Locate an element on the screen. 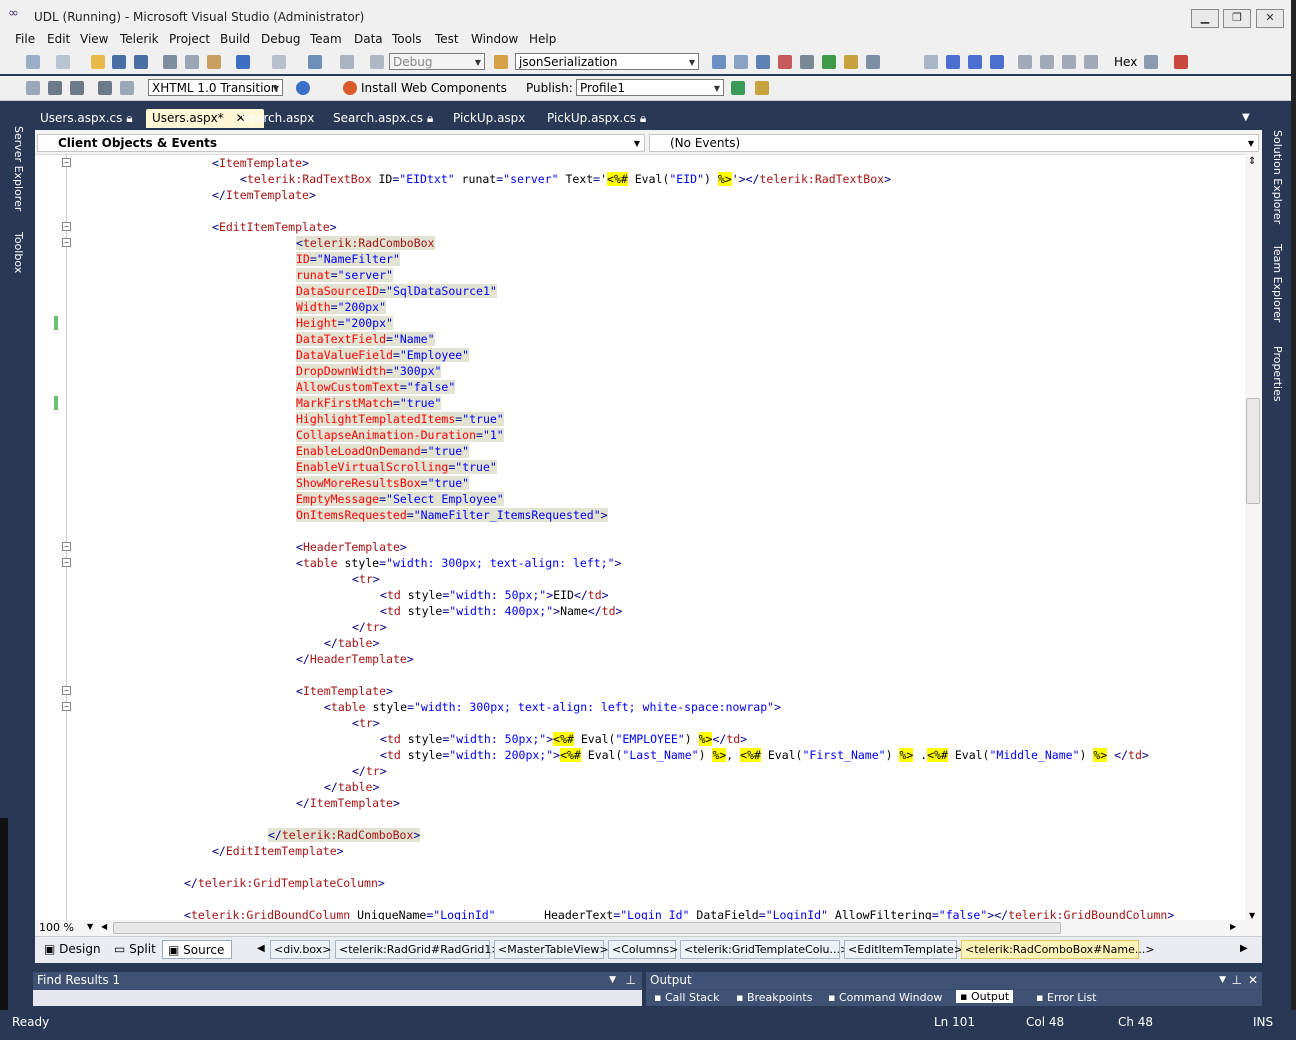 This screenshot has height=1040, width=1296. solution-explorer-tab: Solution Explorer is located at coordinates (1277, 177).